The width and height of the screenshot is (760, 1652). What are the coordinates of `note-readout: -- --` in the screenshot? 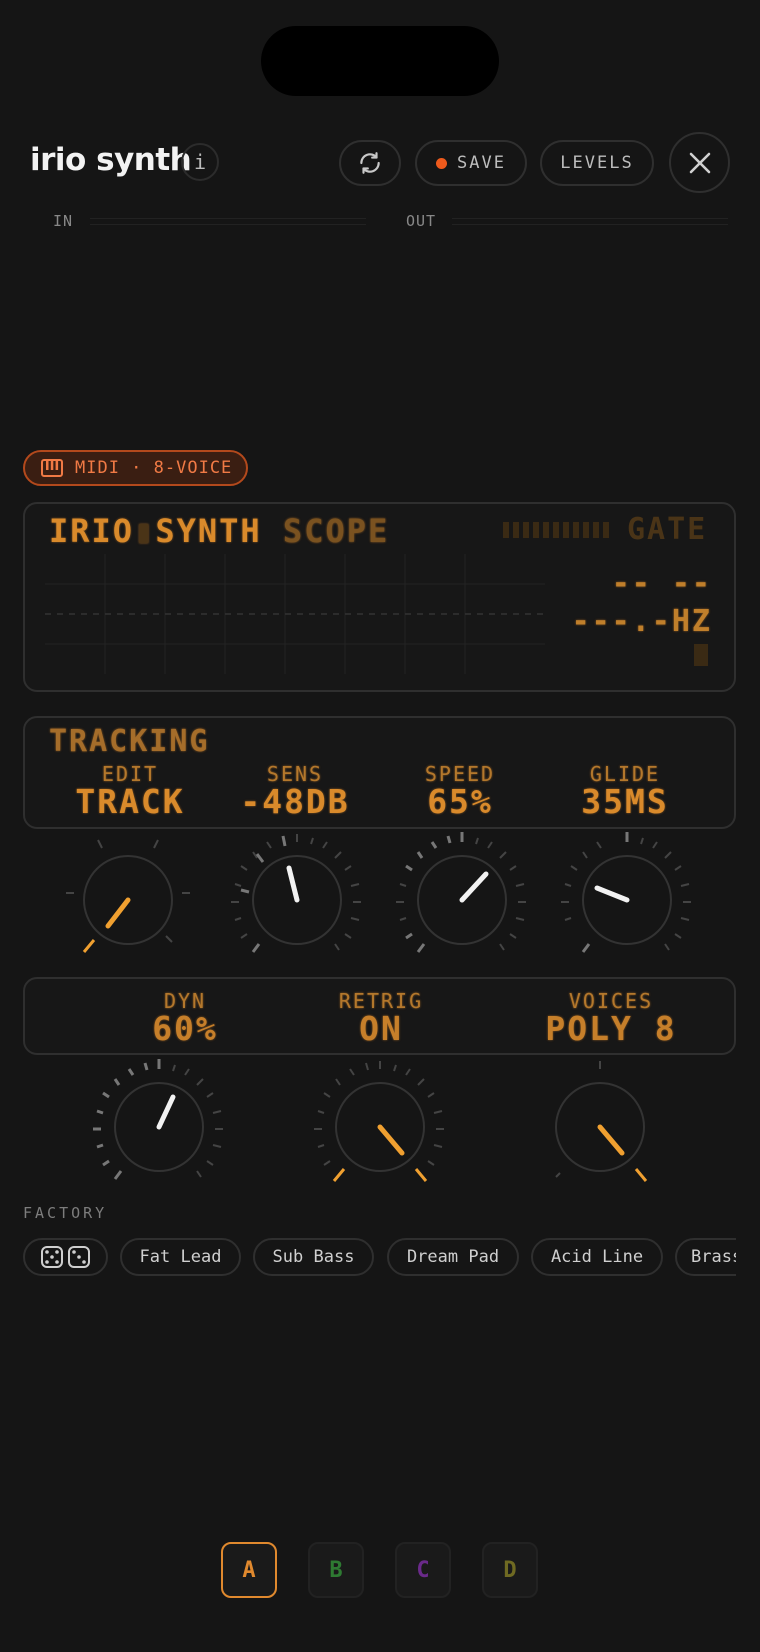 It's located at (661, 583).